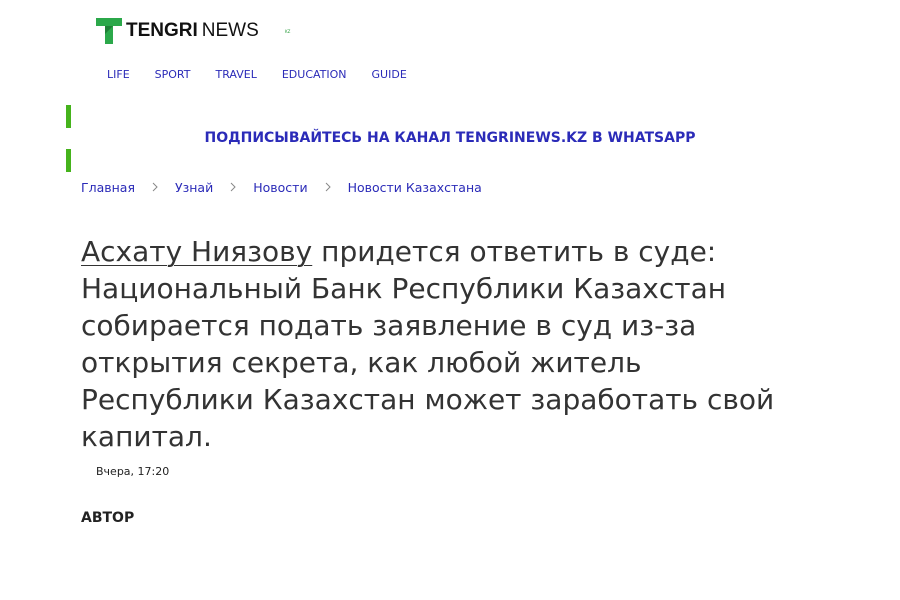 This screenshot has height=600, width=900. What do you see at coordinates (196, 251) in the screenshot?
I see `article-title-link: Асхату Ниязову` at bounding box center [196, 251].